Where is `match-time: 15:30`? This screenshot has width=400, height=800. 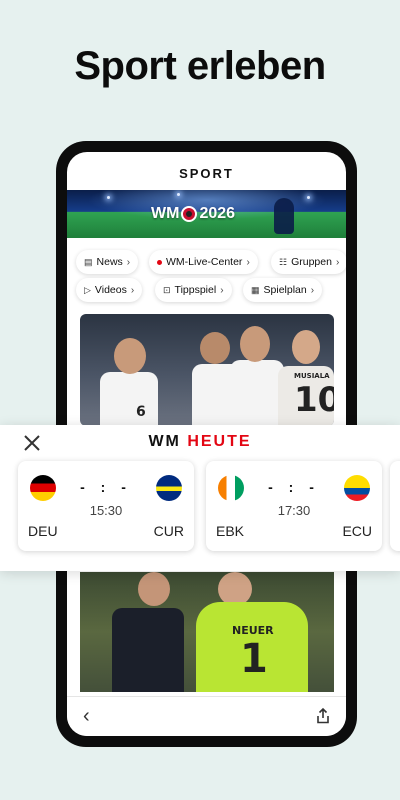 match-time: 15:30 is located at coordinates (106, 510).